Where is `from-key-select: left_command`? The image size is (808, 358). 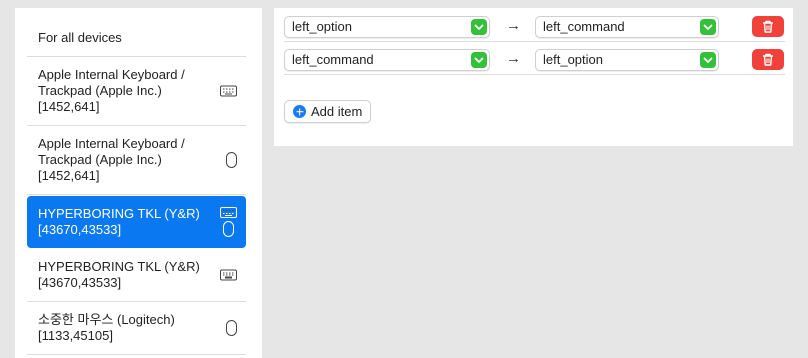 from-key-select: left_command is located at coordinates (387, 60).